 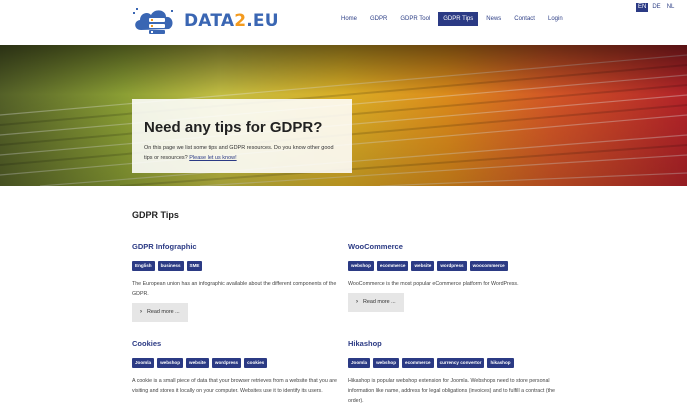 I want to click on lang-en: EN, so click(x=642, y=7).